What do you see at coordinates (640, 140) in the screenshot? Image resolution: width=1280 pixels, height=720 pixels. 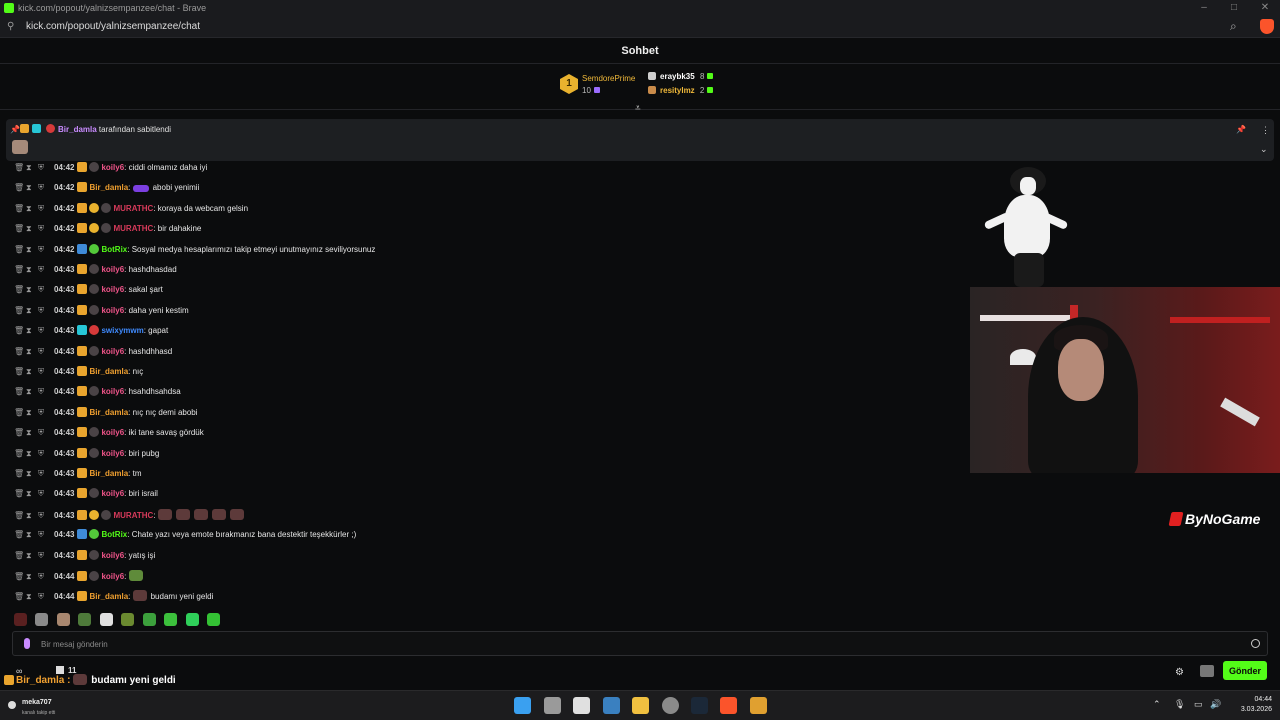 I see `pinned-message: 📌 Bir_damla tarafından sabitlendi 📌 ⋮ ⌄` at bounding box center [640, 140].